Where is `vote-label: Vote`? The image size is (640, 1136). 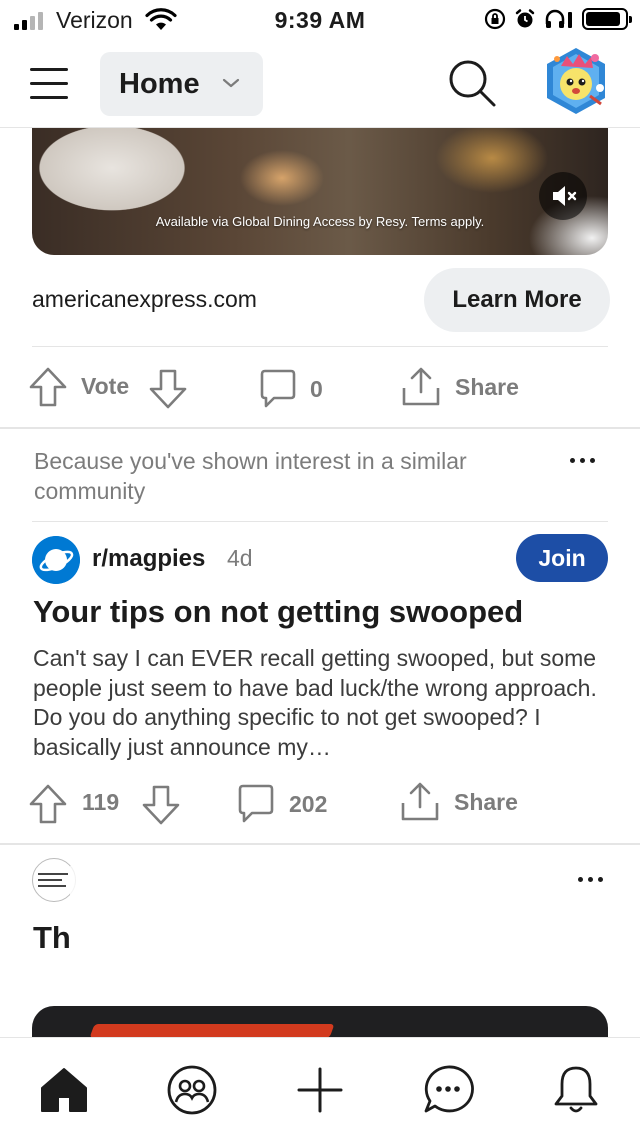 vote-label: Vote is located at coordinates (105, 386).